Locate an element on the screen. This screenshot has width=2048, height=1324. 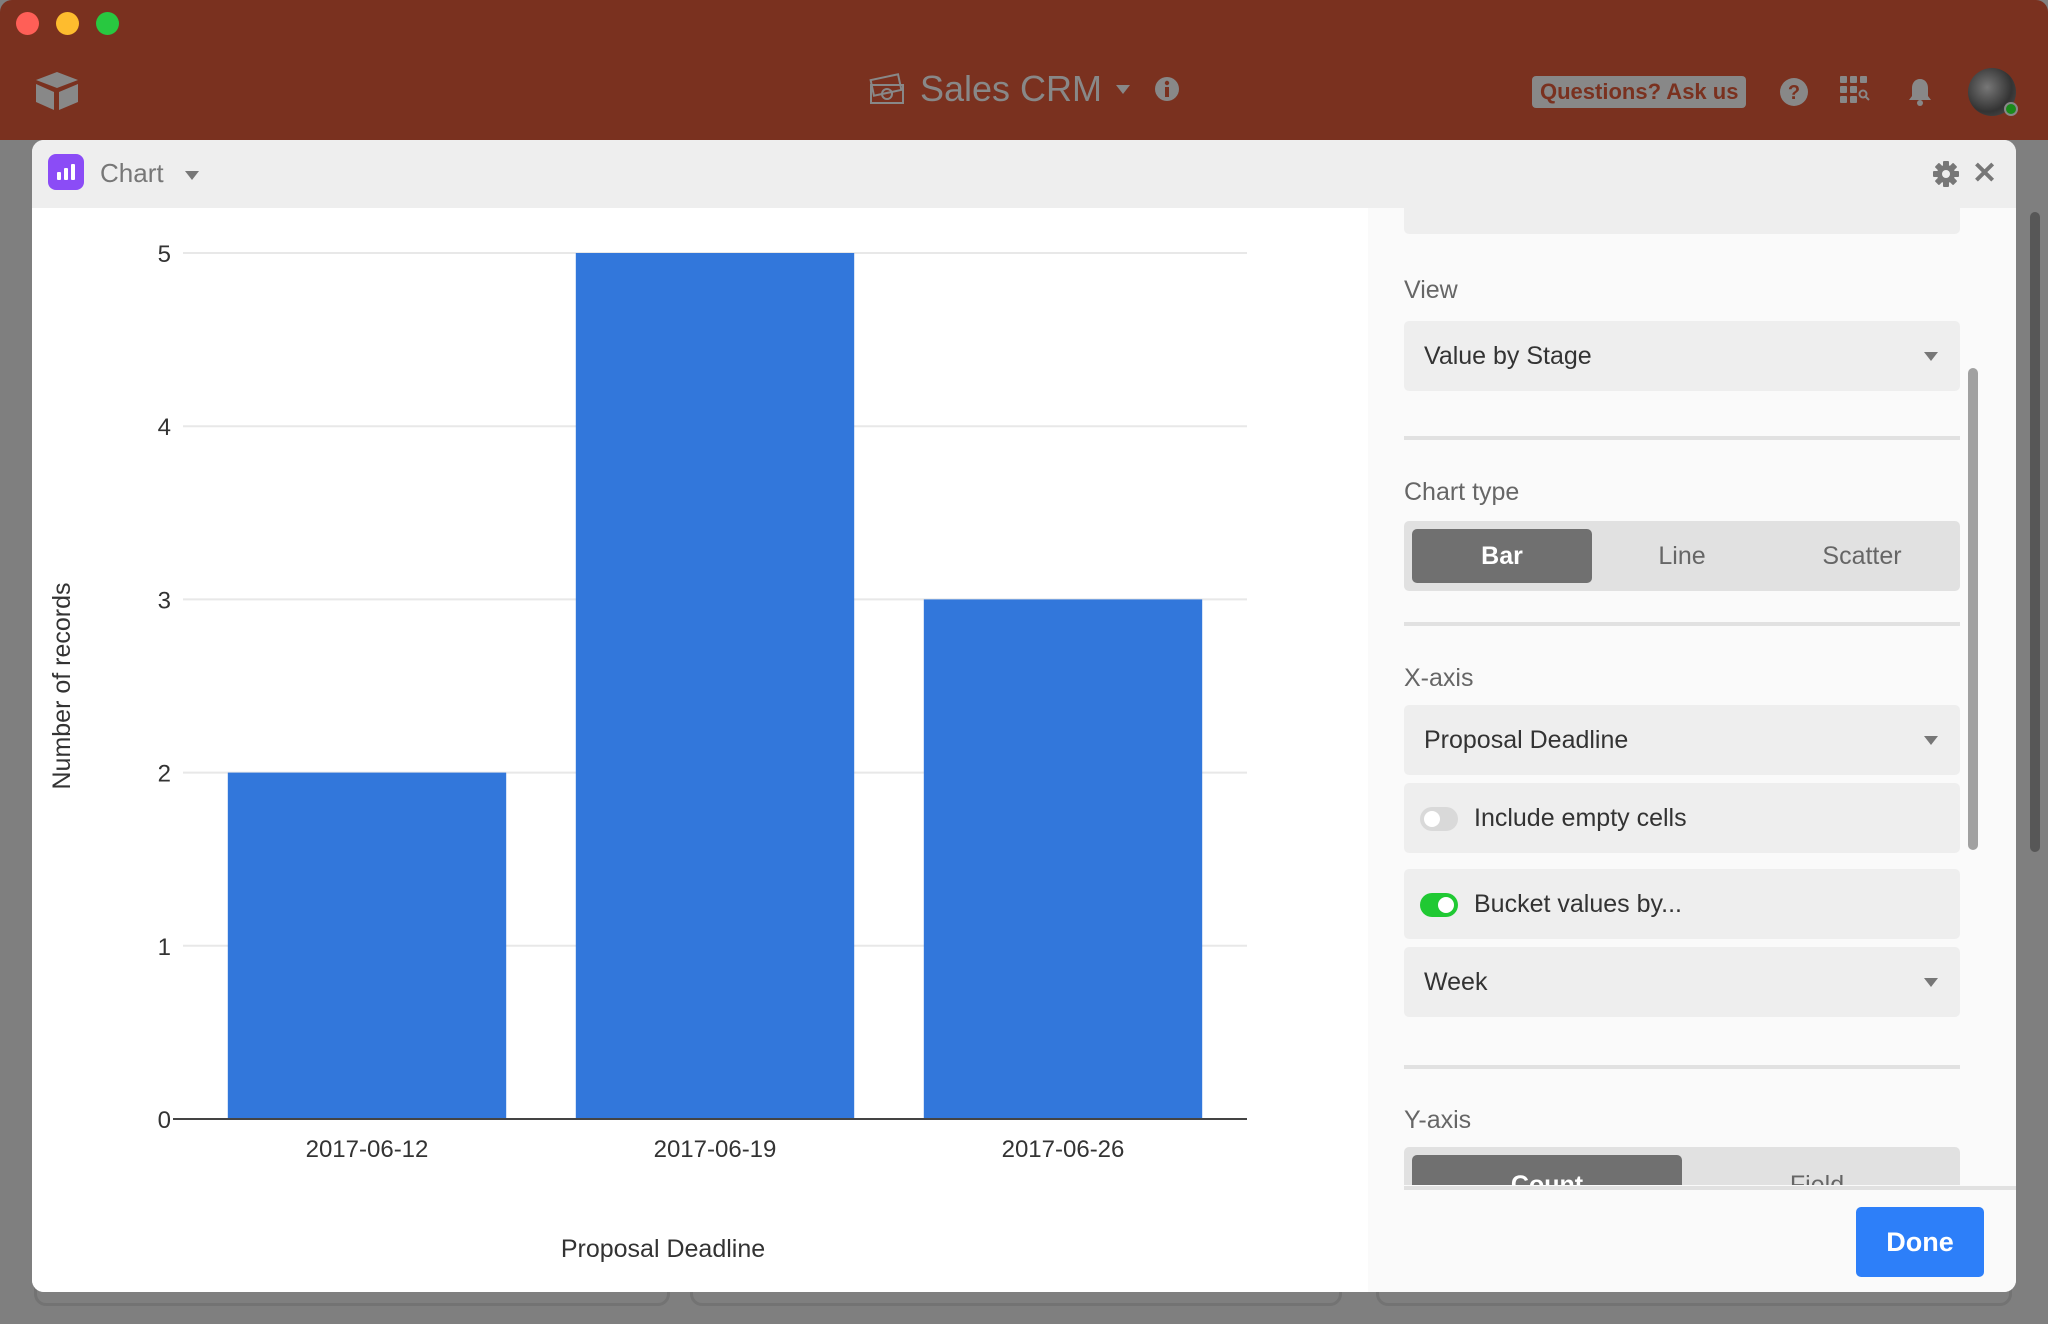
modal-title: Chart is located at coordinates (149, 173).